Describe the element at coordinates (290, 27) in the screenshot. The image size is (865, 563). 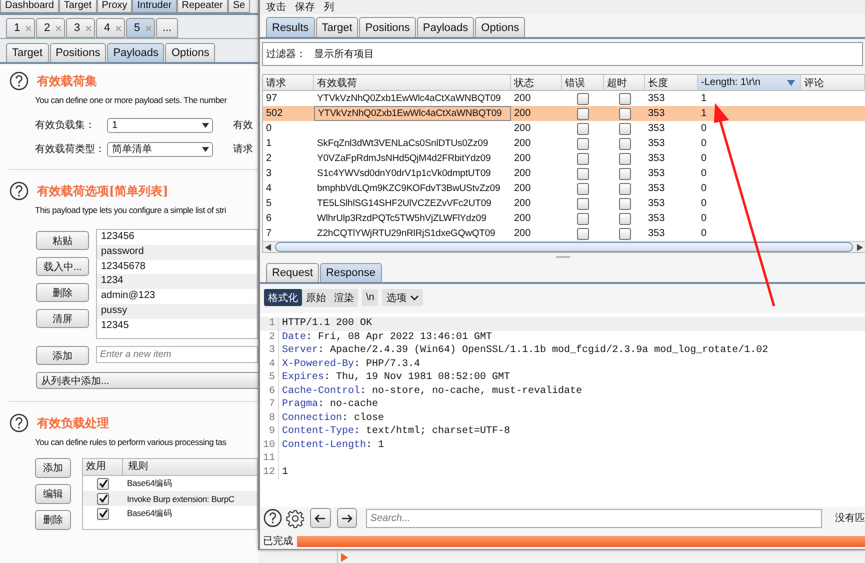
I see `results-tab: Results` at that location.